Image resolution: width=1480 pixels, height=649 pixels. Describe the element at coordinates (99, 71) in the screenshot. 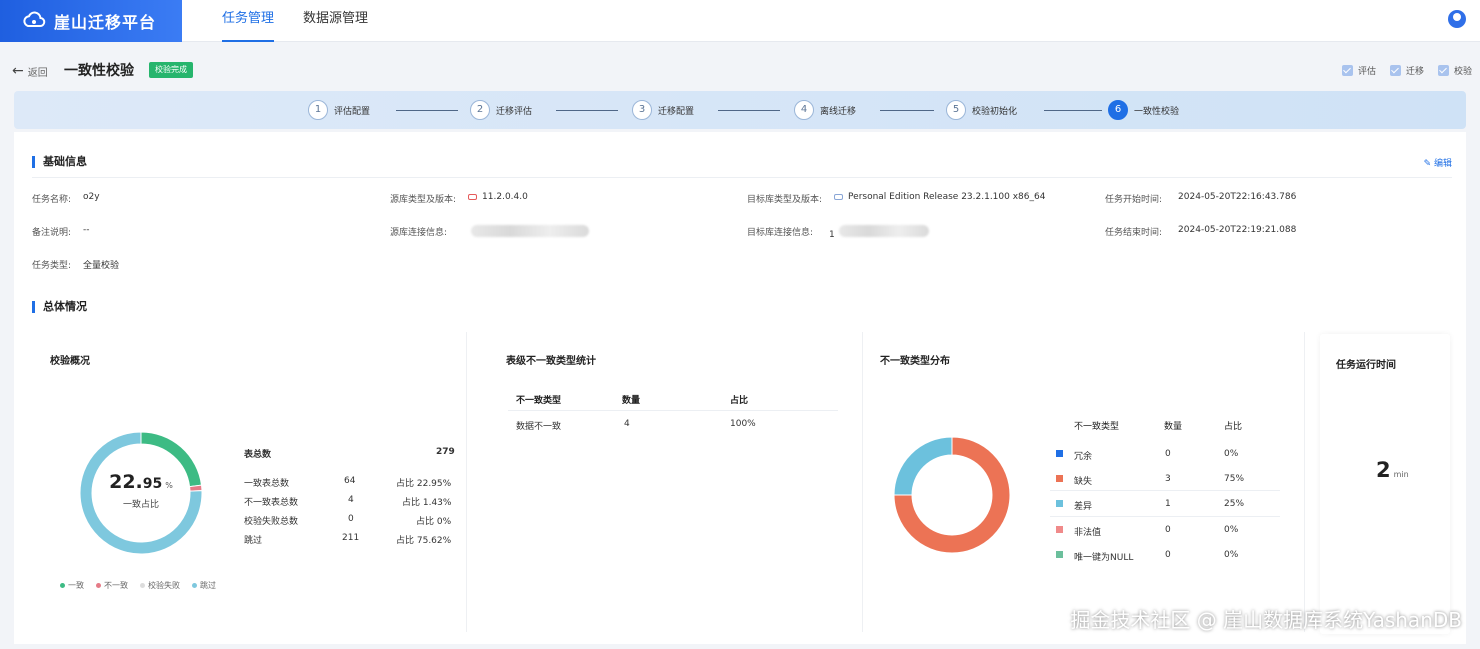

I see `page-title: 一致性校验` at that location.